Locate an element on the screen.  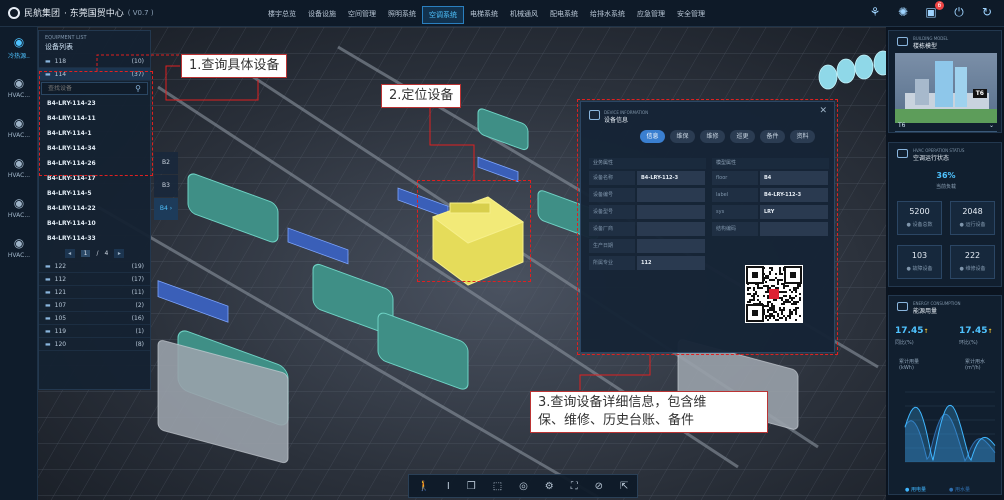
model-section-title: 模型属性 is located at coordinates (770, 163).